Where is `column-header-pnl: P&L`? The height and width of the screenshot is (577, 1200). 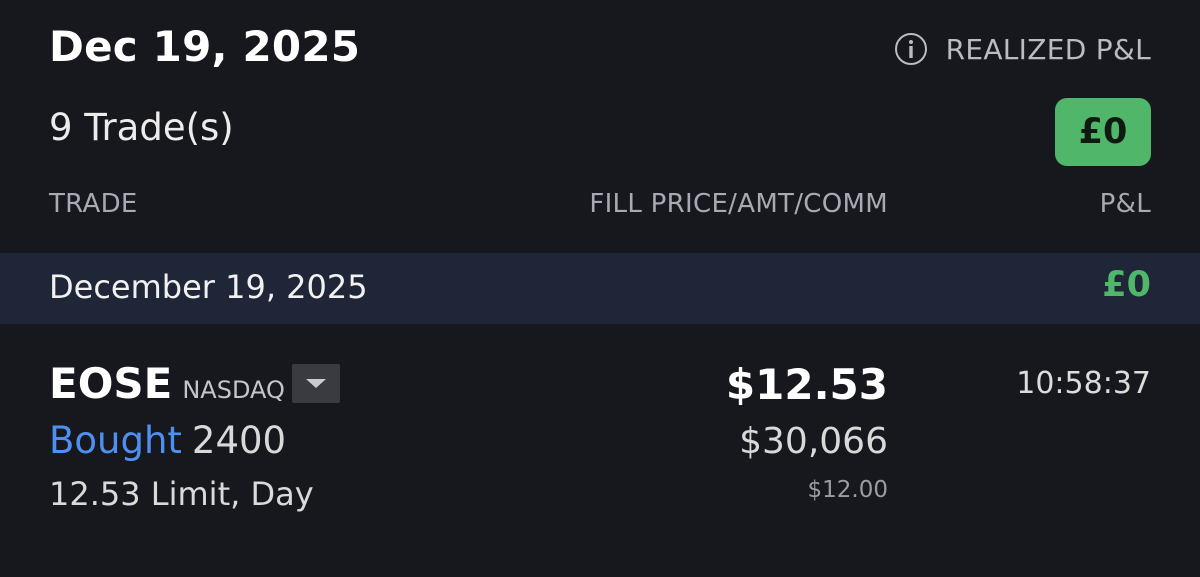
column-header-pnl: P&L is located at coordinates (1125, 204).